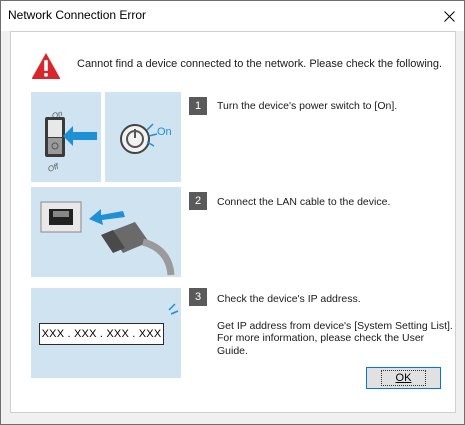  I want to click on lan-cable-icon, so click(107, 238).